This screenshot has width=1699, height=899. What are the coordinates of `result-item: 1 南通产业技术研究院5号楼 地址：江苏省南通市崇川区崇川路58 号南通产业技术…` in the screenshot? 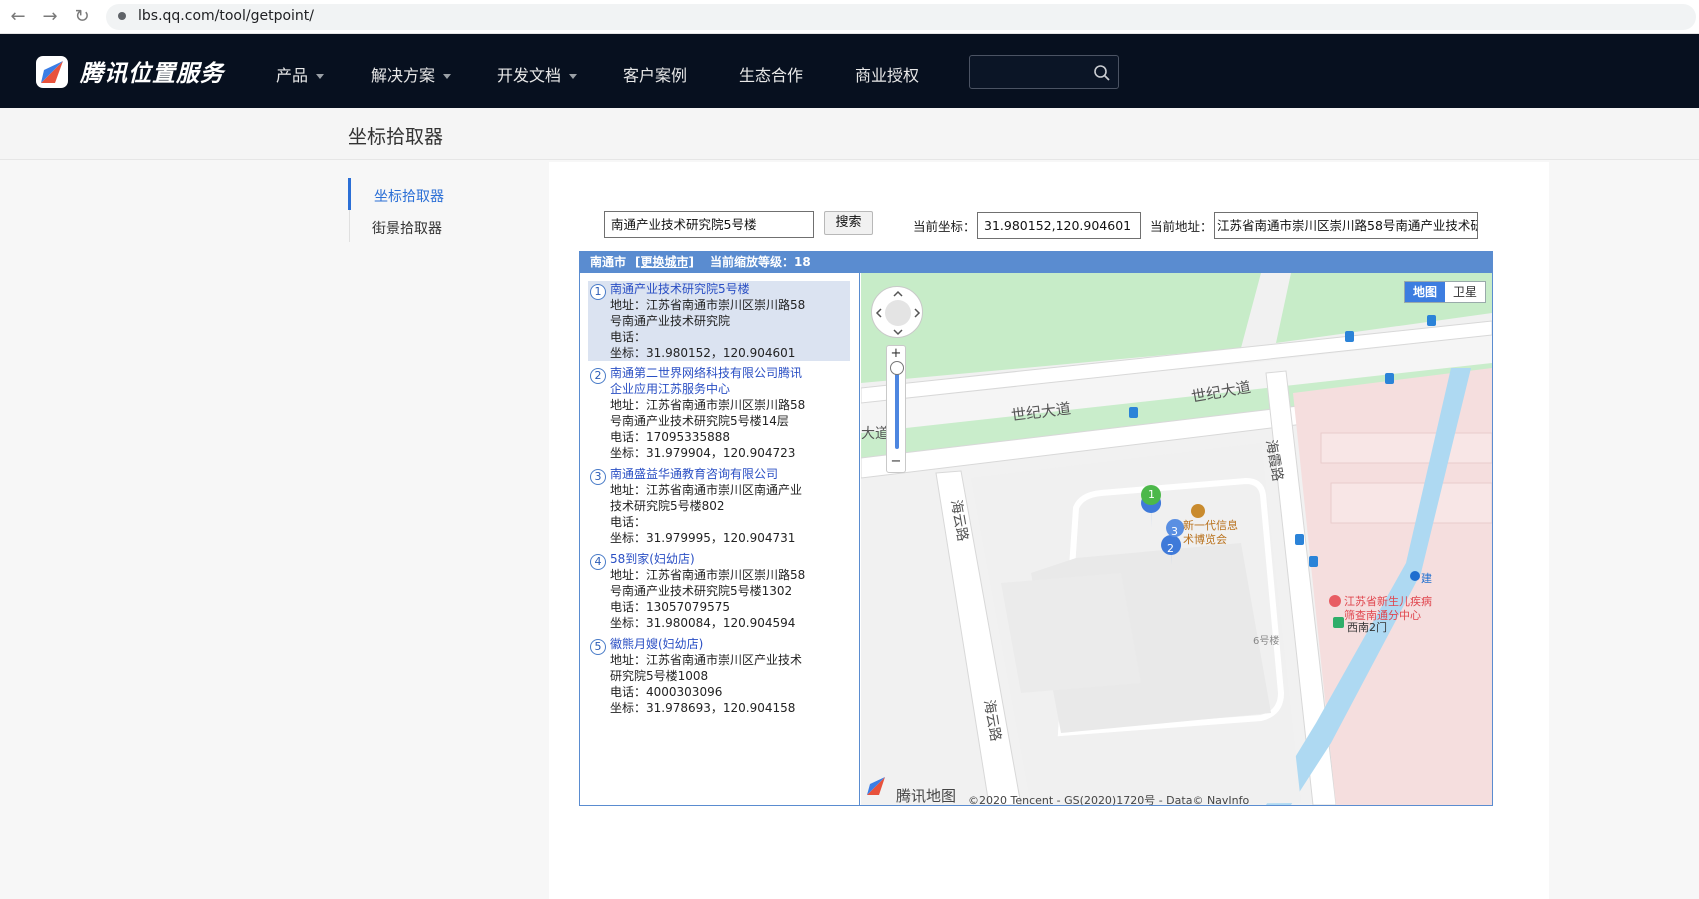 It's located at (719, 321).